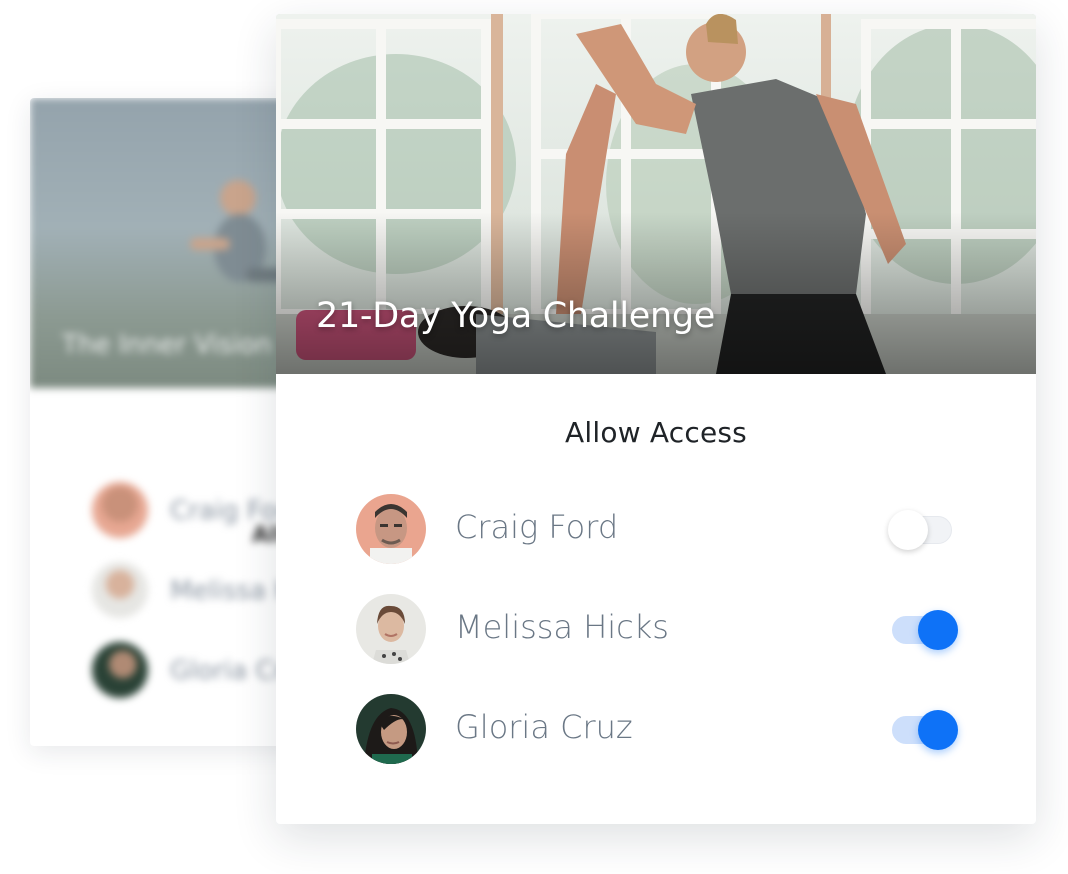 Image resolution: width=1068 pixels, height=874 pixels. I want to click on user-name: Melissa Hicks, so click(562, 627).